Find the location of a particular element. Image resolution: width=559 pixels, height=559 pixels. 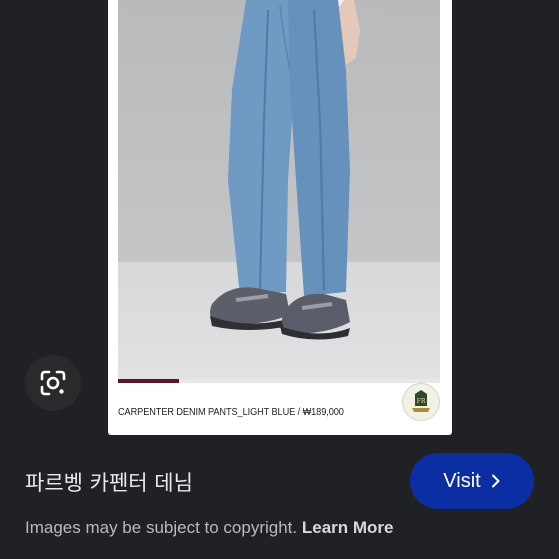

chevron-right-icon is located at coordinates (496, 481).